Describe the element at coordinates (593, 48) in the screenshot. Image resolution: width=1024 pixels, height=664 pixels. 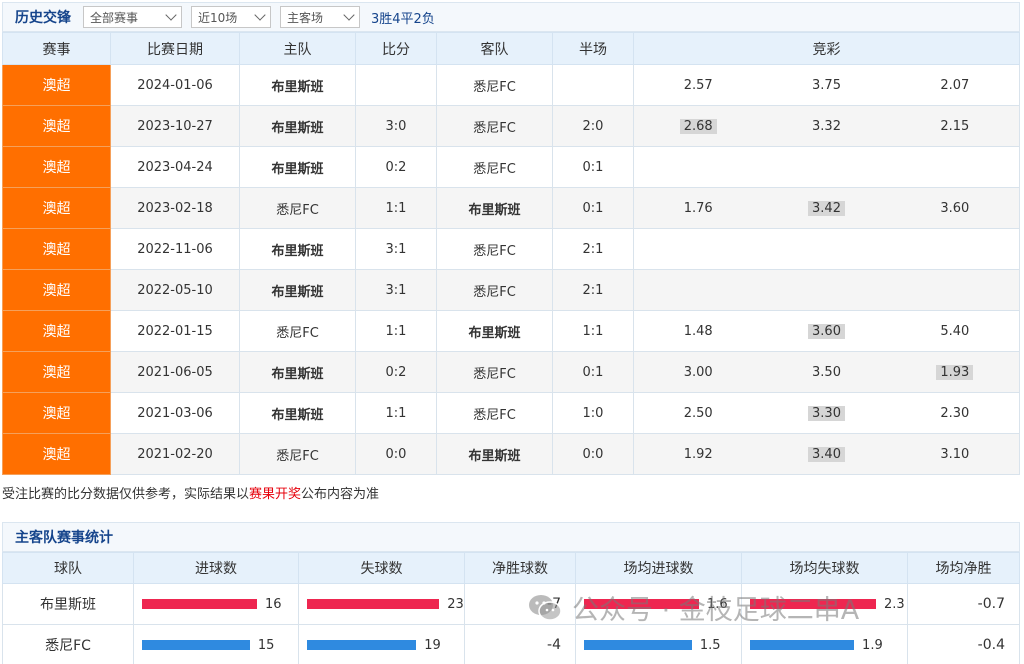
I see `header-half: 半场` at that location.